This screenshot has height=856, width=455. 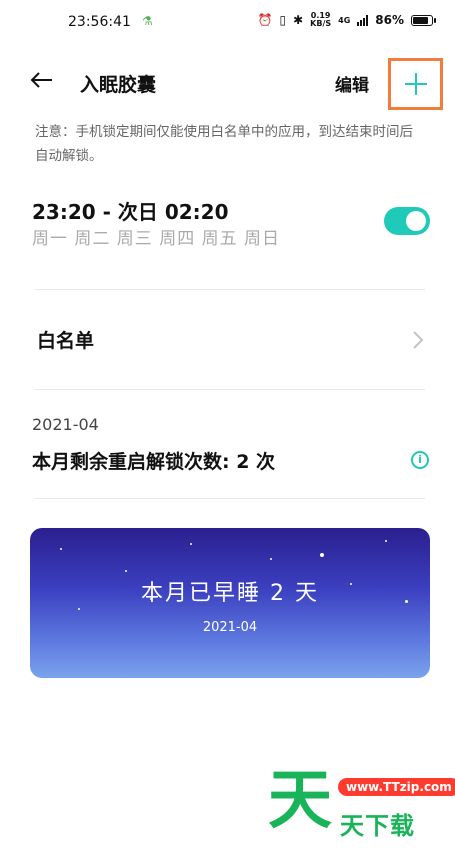 I want to click on plus-icon, so click(x=416, y=84).